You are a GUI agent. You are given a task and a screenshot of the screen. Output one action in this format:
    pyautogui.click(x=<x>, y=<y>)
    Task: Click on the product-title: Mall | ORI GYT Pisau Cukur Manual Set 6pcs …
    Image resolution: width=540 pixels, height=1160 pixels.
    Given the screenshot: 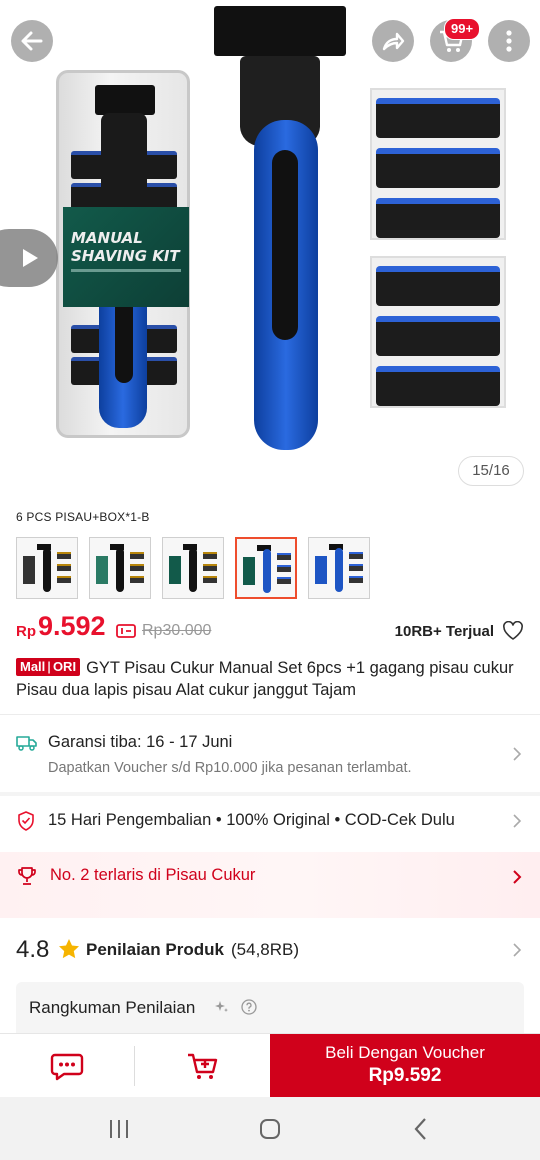 What is the action you would take?
    pyautogui.click(x=271, y=679)
    